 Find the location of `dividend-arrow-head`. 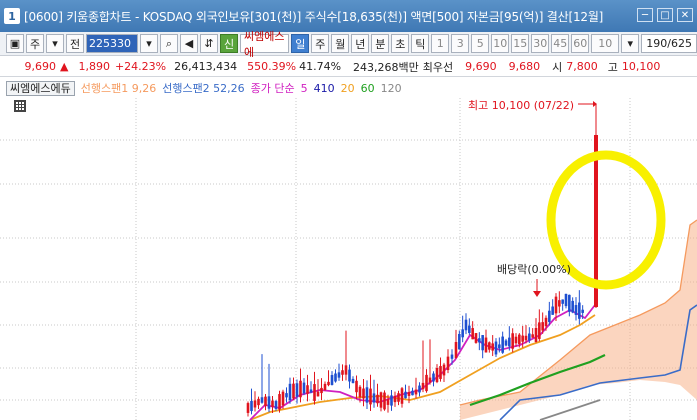

dividend-arrow-head is located at coordinates (537, 294).